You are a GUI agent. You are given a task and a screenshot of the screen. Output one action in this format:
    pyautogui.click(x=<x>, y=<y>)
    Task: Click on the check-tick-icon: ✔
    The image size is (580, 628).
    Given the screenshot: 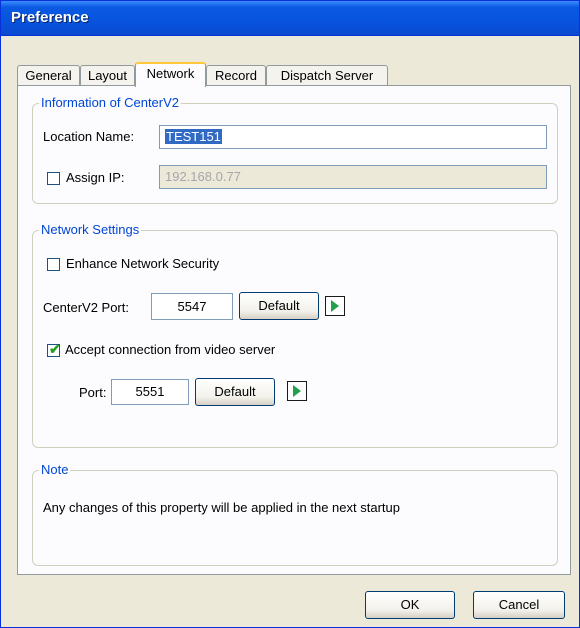 What is the action you would take?
    pyautogui.click(x=55, y=349)
    